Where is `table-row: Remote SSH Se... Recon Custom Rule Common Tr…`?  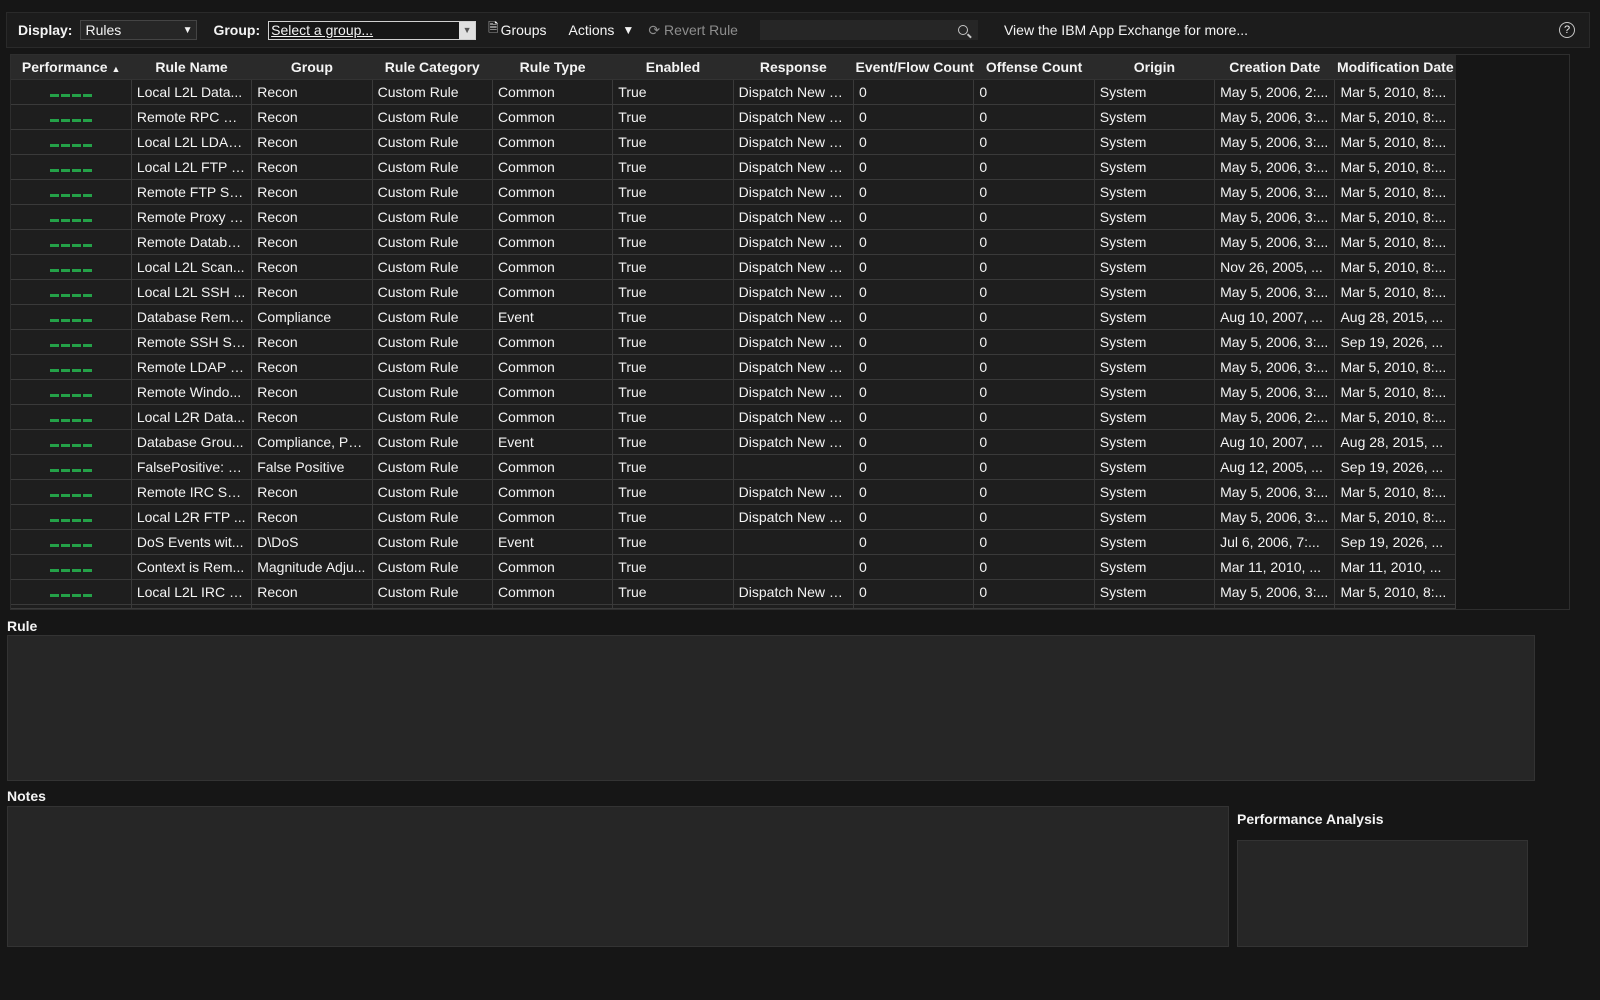 table-row: Remote SSH Se... Recon Custom Rule Common Tr… is located at coordinates (733, 342).